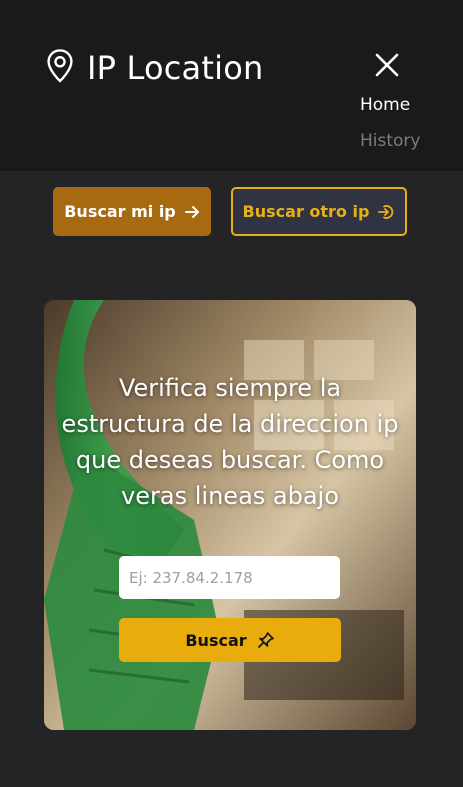 This screenshot has height=787, width=463. I want to click on search-button: Buscar, so click(230, 640).